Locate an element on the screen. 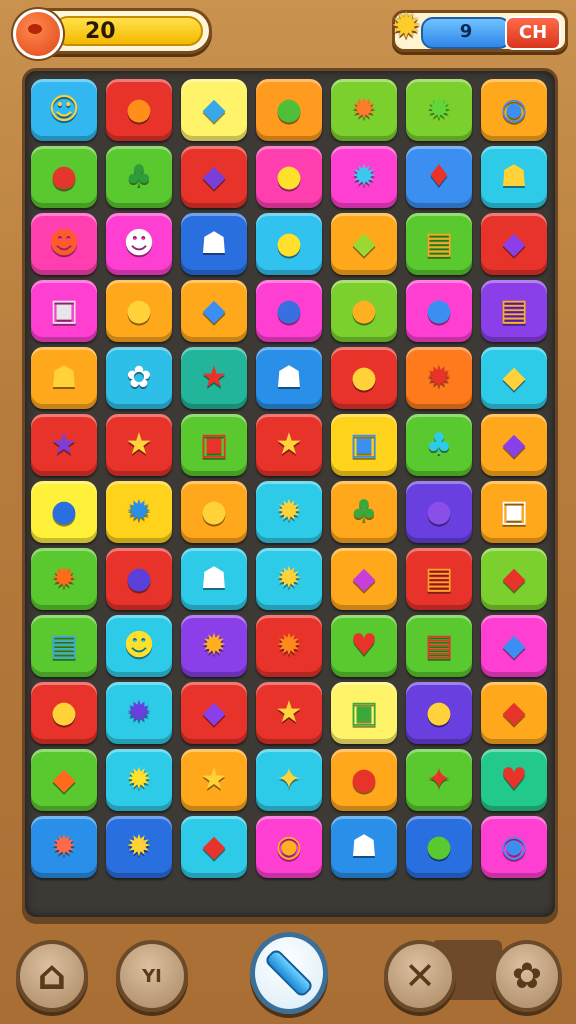 The width and height of the screenshot is (576, 1024). home-button: ⌂ is located at coordinates (52, 976).